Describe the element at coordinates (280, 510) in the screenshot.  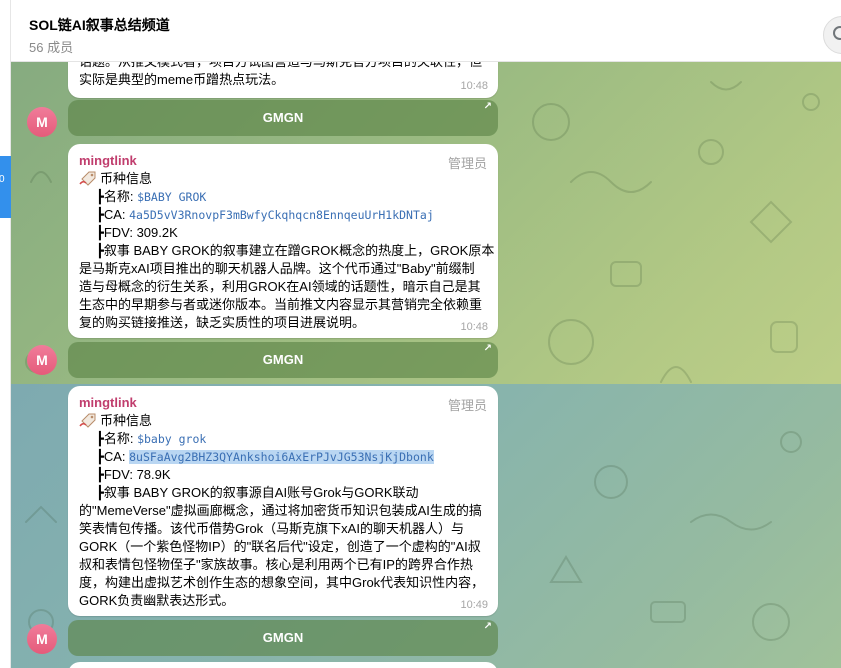
I see `narrative-text: 的"MemeVerse"虚拟画廊概念，通过将加密货币知识包装成AI生成的搞` at that location.